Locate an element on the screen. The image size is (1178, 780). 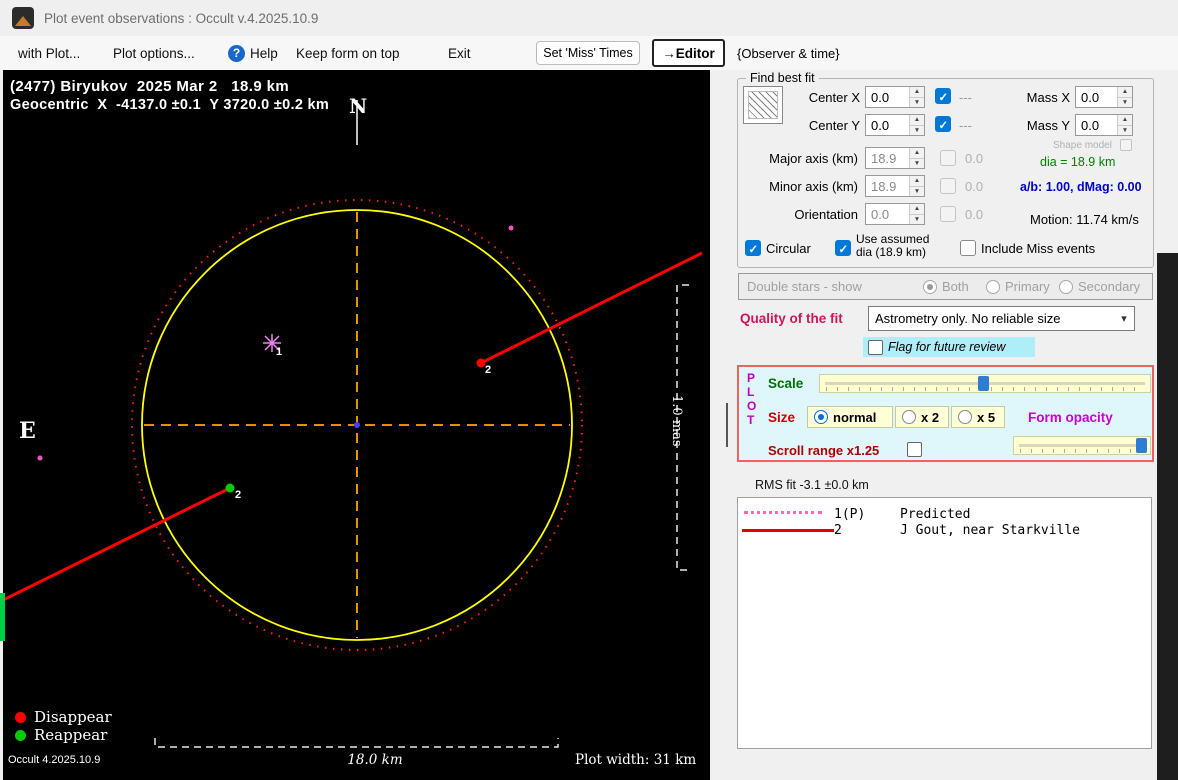
mass-x-arrows: ▲ ▼ is located at coordinates (1124, 97).